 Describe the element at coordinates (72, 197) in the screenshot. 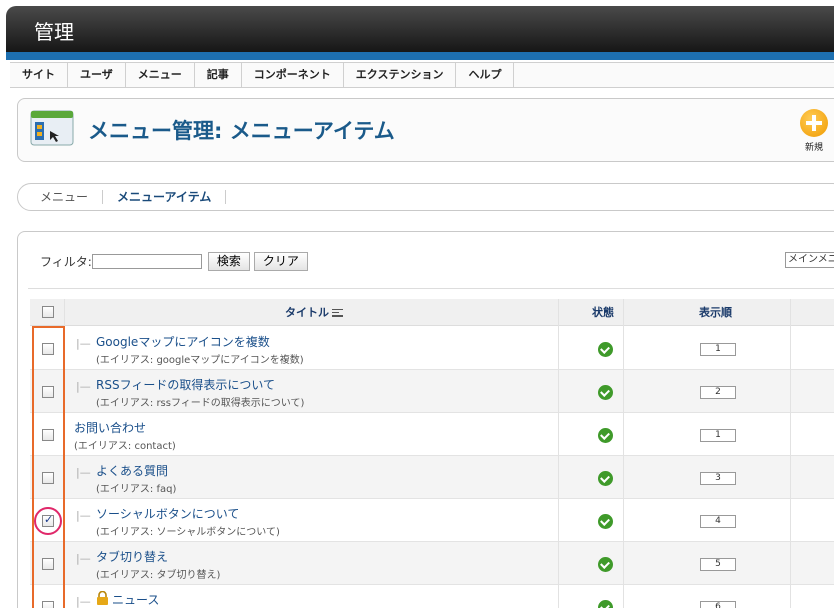

I see `tab-menus: メニュー` at that location.